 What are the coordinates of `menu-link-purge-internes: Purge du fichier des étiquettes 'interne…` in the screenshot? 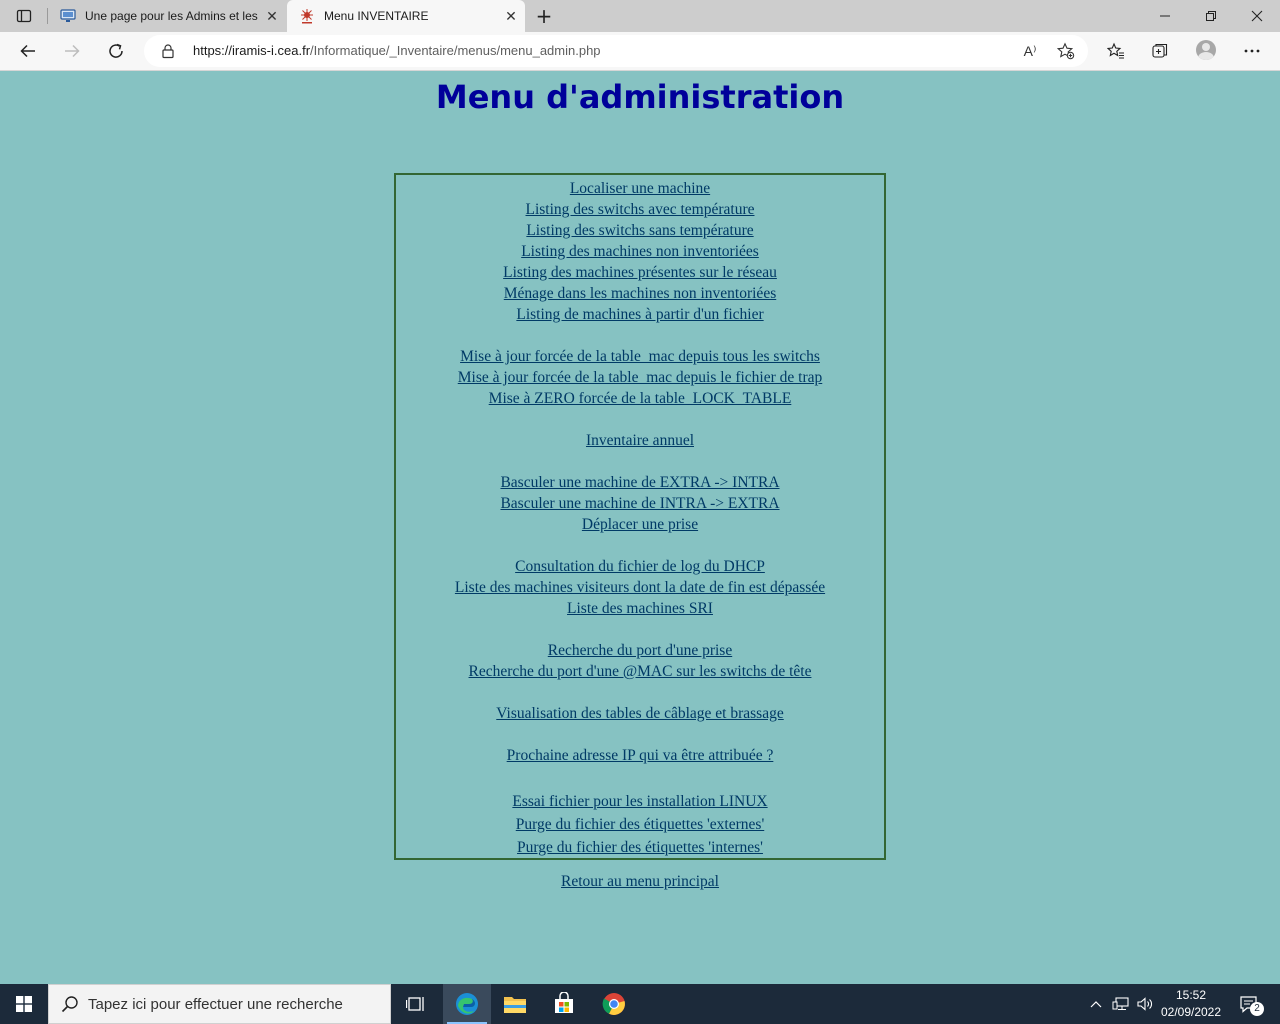 It's located at (640, 847).